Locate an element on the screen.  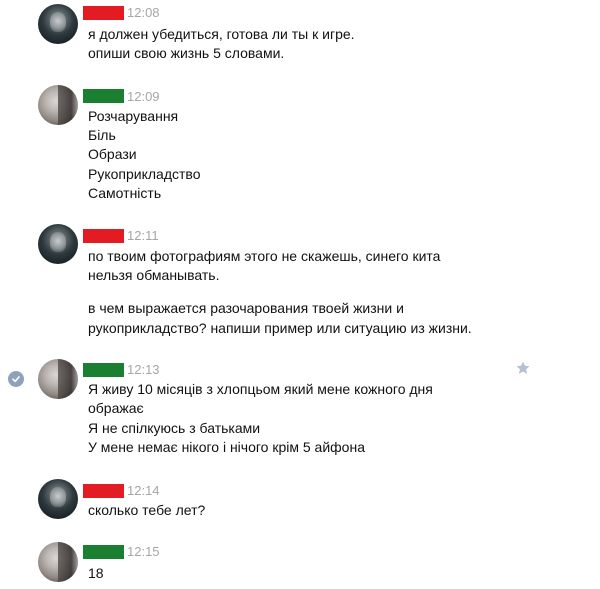
message-text-line: опиши свою жизнь 5 словами. is located at coordinates (186, 53).